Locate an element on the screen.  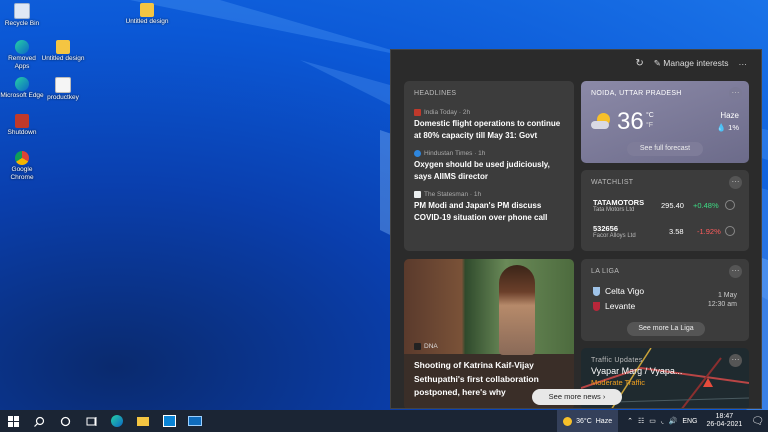
dna-logo-icon is located at coordinates (417, 346).